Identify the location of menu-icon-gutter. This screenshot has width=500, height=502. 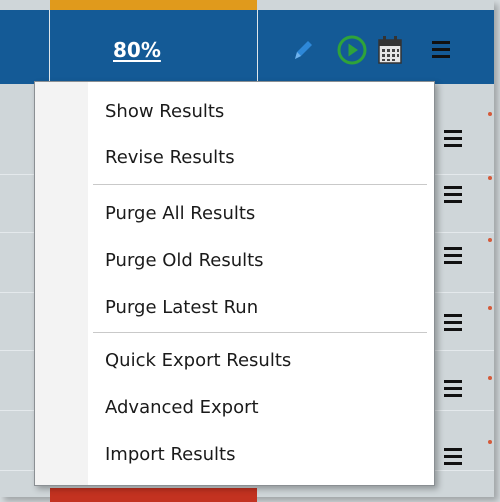
(61, 283).